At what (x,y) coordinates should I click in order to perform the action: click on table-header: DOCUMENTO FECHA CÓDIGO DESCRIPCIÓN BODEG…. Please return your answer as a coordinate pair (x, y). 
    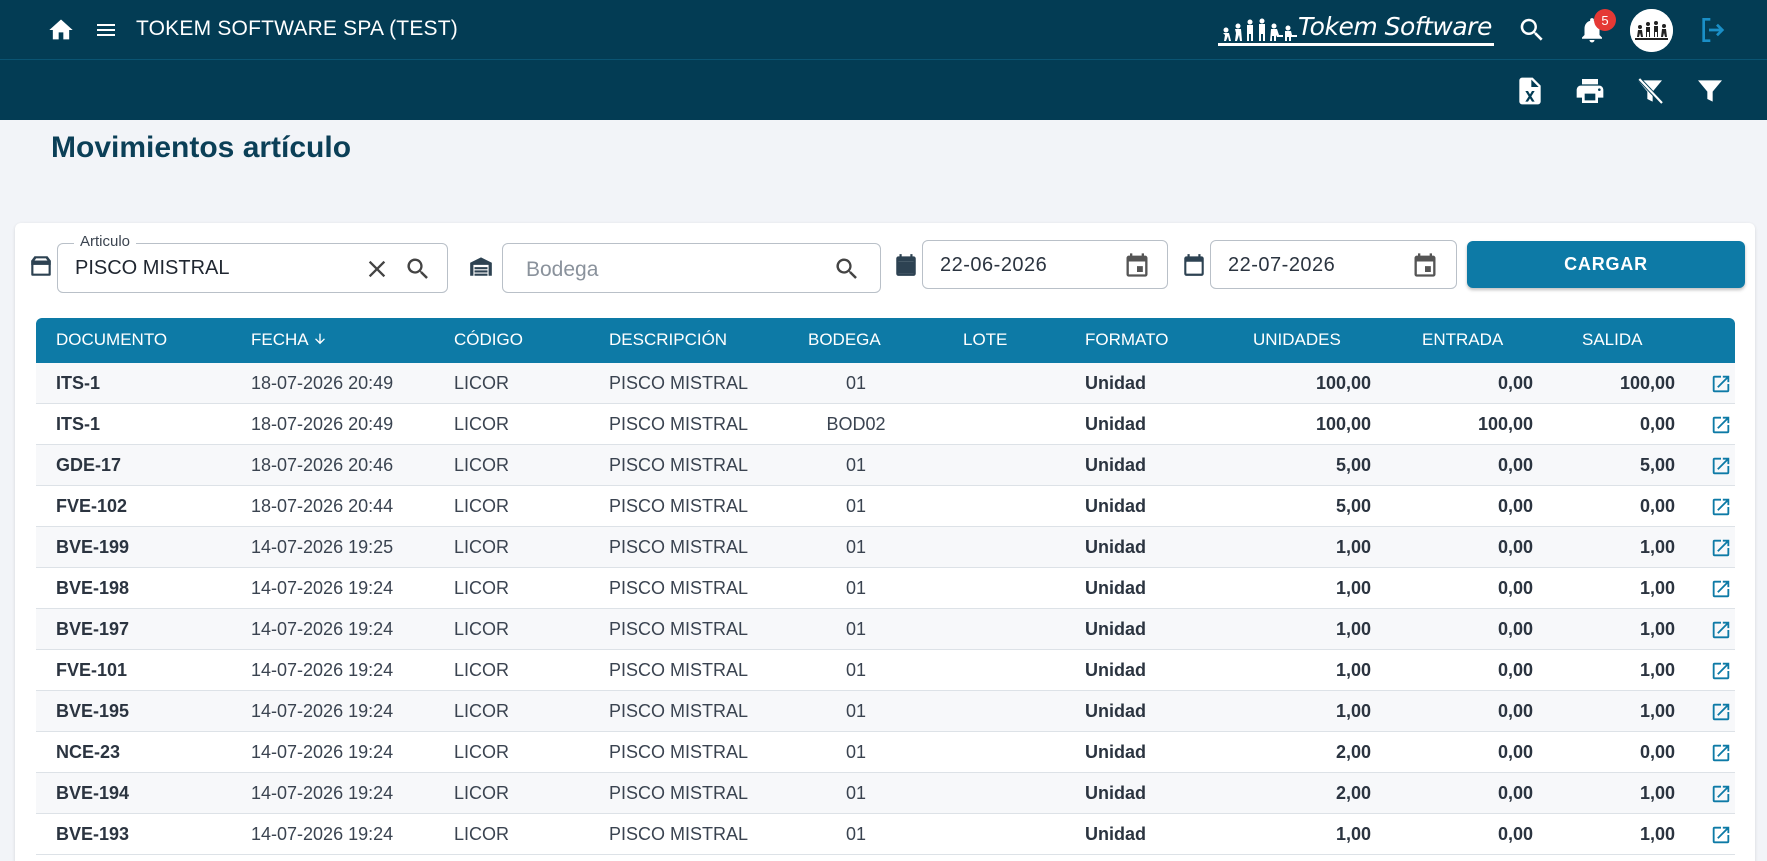
    Looking at the image, I should click on (885, 340).